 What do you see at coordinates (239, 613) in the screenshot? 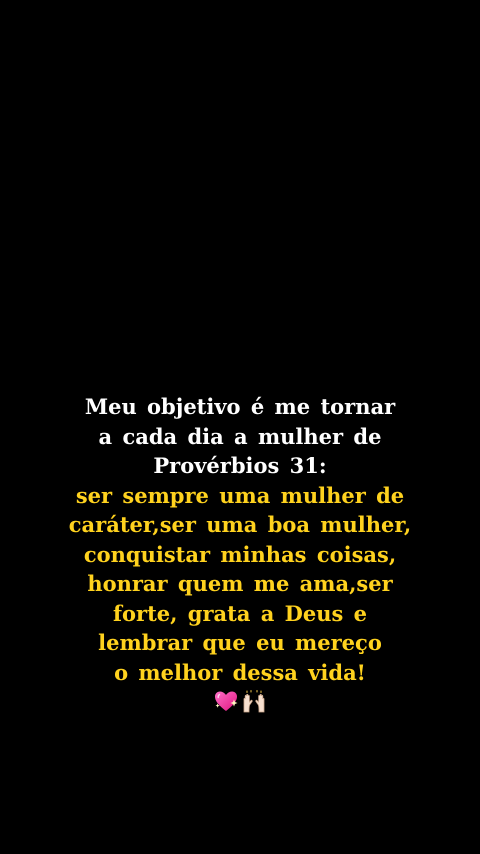
I see `caption-line-8: forte, grata a Deus e` at bounding box center [239, 613].